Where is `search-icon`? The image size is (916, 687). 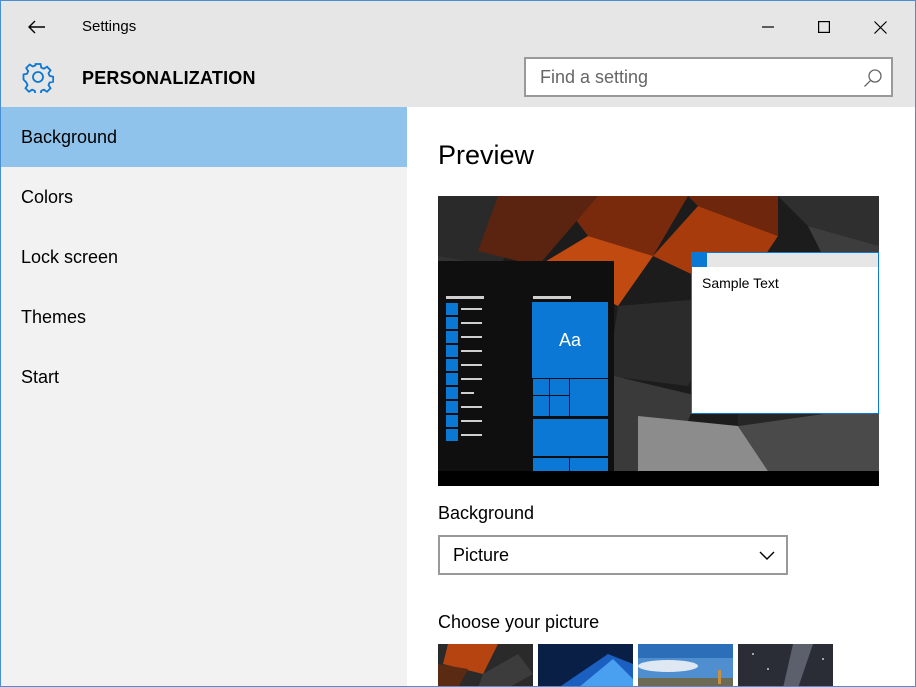
search-icon is located at coordinates (873, 78).